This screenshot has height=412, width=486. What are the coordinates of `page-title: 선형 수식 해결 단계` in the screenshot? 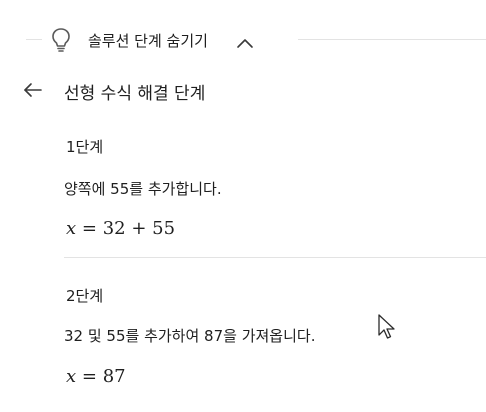 It's located at (135, 94).